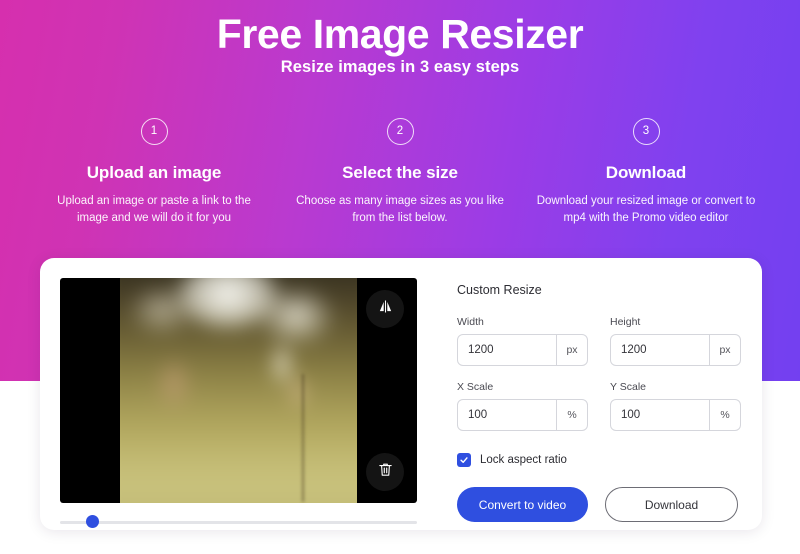 Image resolution: width=800 pixels, height=554 pixels. What do you see at coordinates (599, 504) in the screenshot?
I see `action-buttons: Convert to video Download` at bounding box center [599, 504].